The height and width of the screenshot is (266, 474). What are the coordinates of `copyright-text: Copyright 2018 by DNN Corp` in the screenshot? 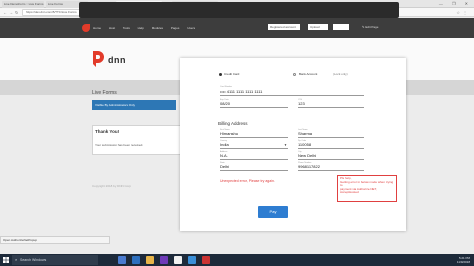 It's located at (112, 186).